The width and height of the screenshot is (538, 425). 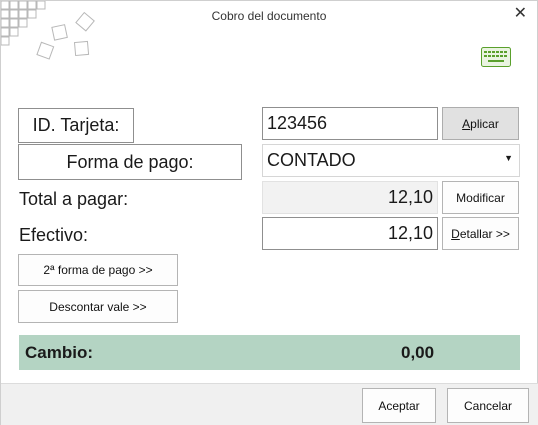 I want to click on modify-button: Modificar, so click(x=480, y=197).